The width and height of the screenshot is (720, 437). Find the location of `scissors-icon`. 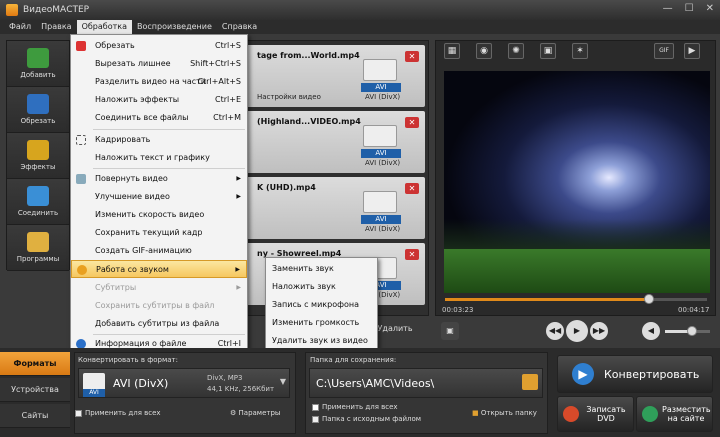

scissors-icon is located at coordinates (81, 46).